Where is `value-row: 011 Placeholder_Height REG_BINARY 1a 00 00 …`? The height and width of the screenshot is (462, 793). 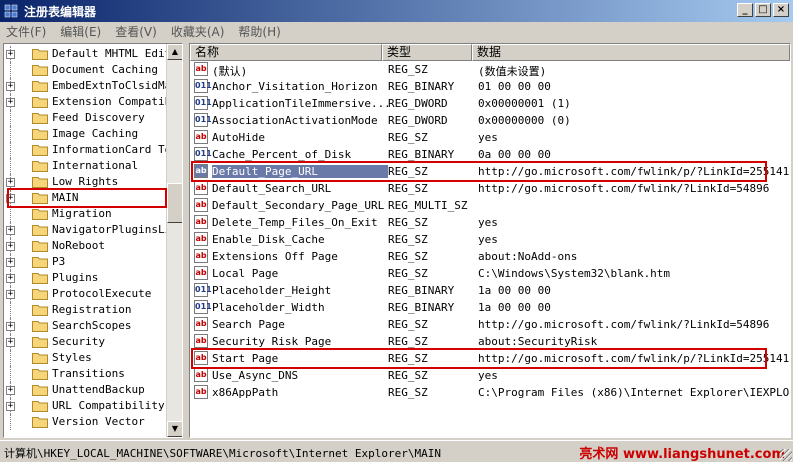
value-row: 011 Placeholder_Height REG_BINARY 1a 00 00 … is located at coordinates (490, 290).